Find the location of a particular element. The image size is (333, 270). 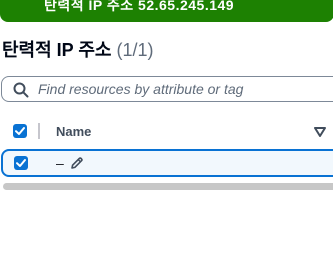

name-cell: – is located at coordinates (60, 163).